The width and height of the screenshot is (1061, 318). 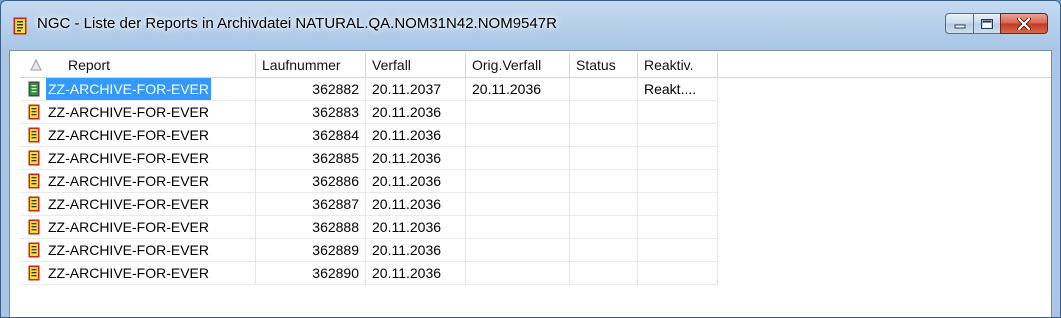 What do you see at coordinates (34, 89) in the screenshot?
I see `green-report-icon` at bounding box center [34, 89].